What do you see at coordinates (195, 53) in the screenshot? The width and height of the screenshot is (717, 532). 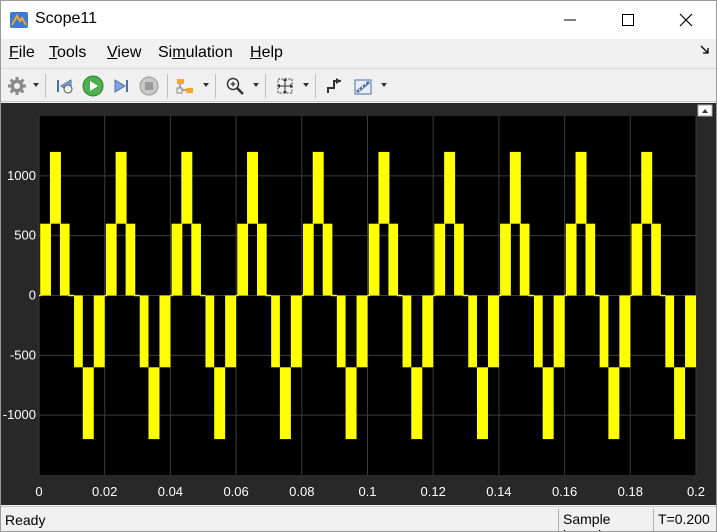 I see `menu-simulation: Simulation` at bounding box center [195, 53].